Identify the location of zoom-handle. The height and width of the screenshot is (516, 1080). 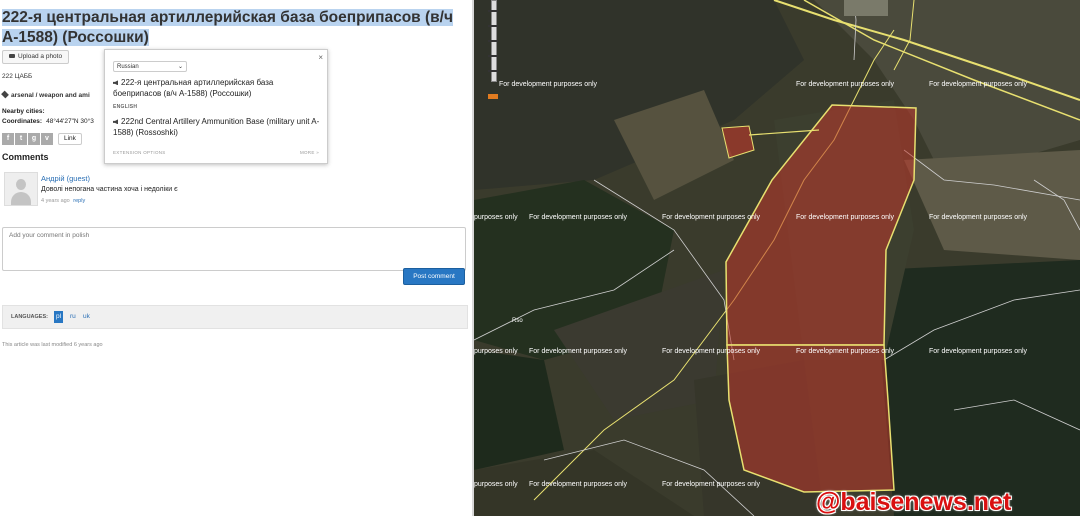
(493, 96).